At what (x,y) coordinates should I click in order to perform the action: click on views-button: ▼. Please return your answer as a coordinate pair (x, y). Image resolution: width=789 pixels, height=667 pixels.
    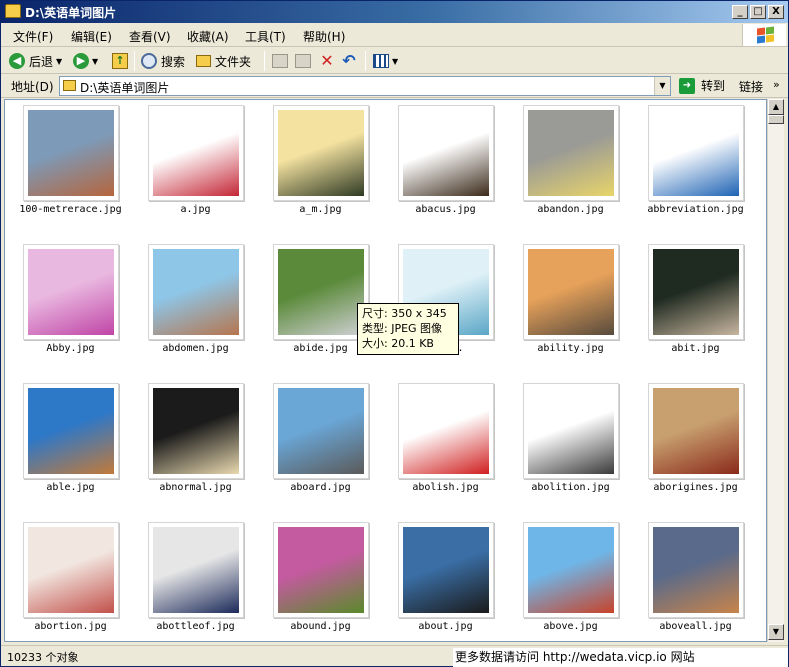
    Looking at the image, I should click on (385, 61).